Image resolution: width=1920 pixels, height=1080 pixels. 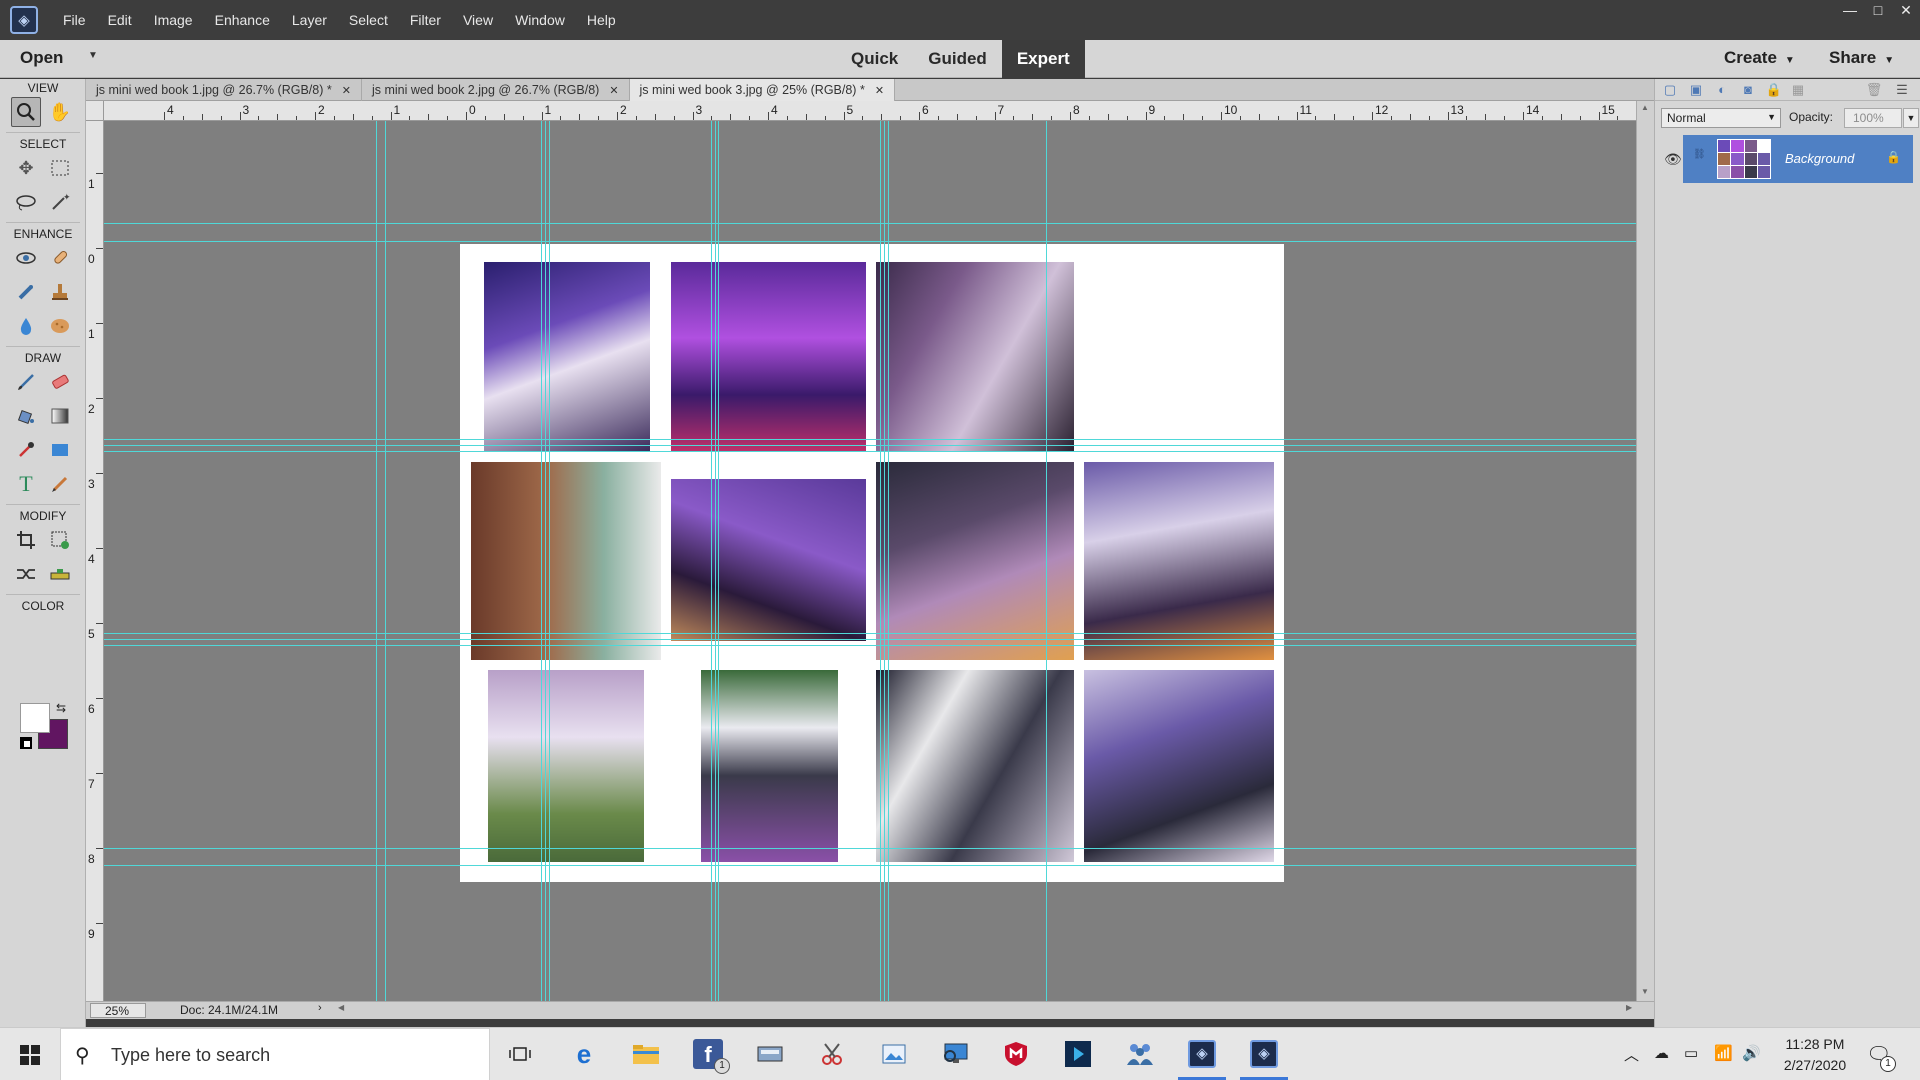 What do you see at coordinates (60, 574) in the screenshot?
I see `straighten-tool-icon` at bounding box center [60, 574].